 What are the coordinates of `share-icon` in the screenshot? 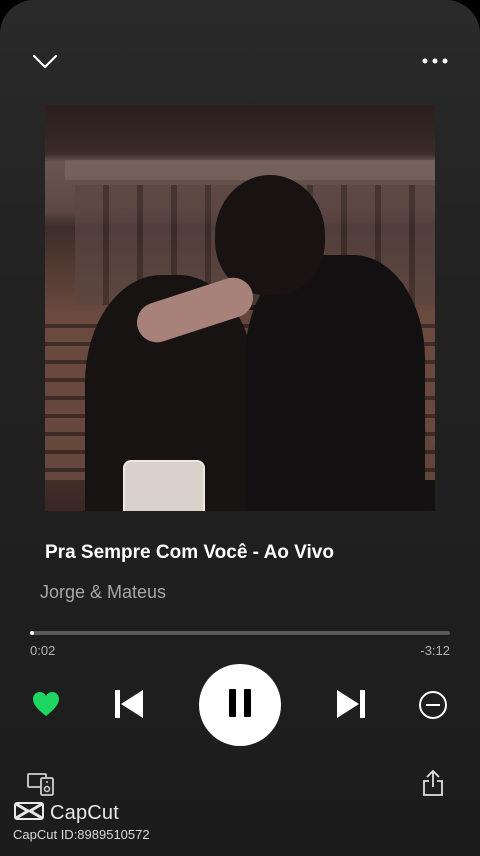 It's located at (433, 783).